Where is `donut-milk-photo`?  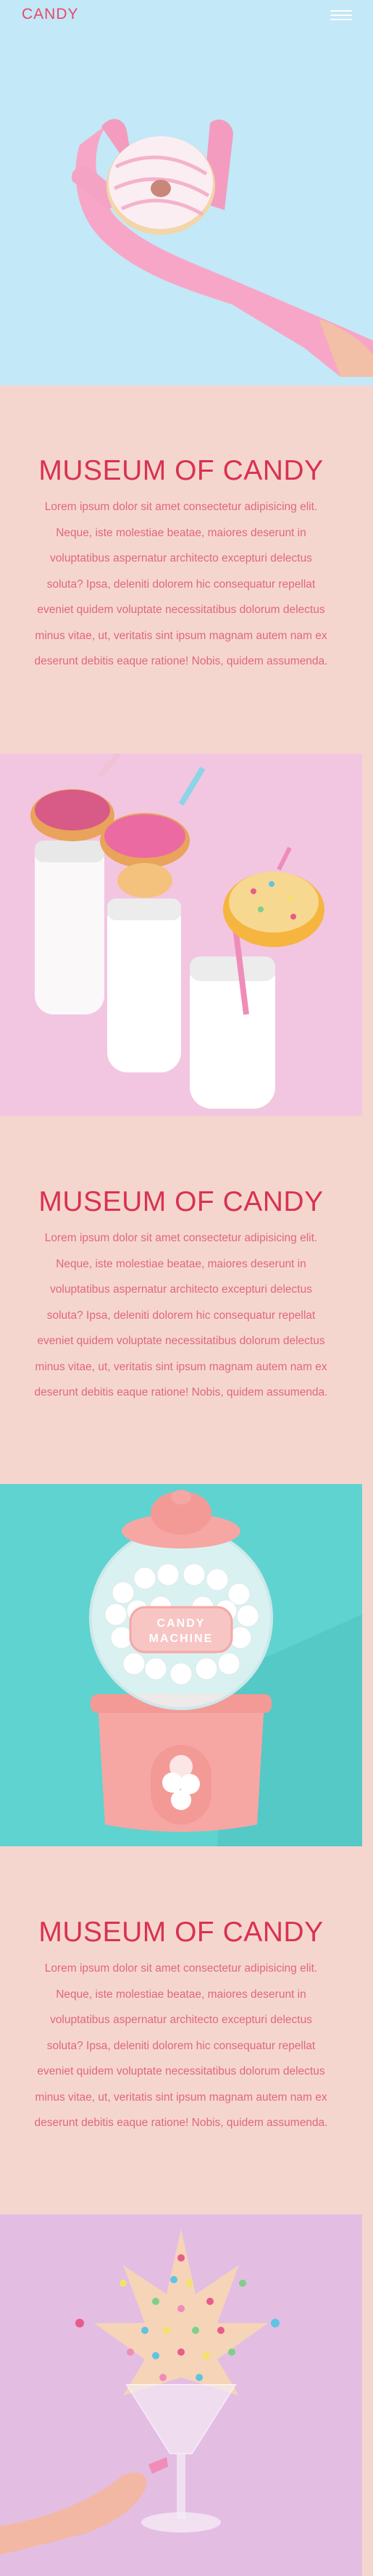 donut-milk-photo is located at coordinates (181, 935).